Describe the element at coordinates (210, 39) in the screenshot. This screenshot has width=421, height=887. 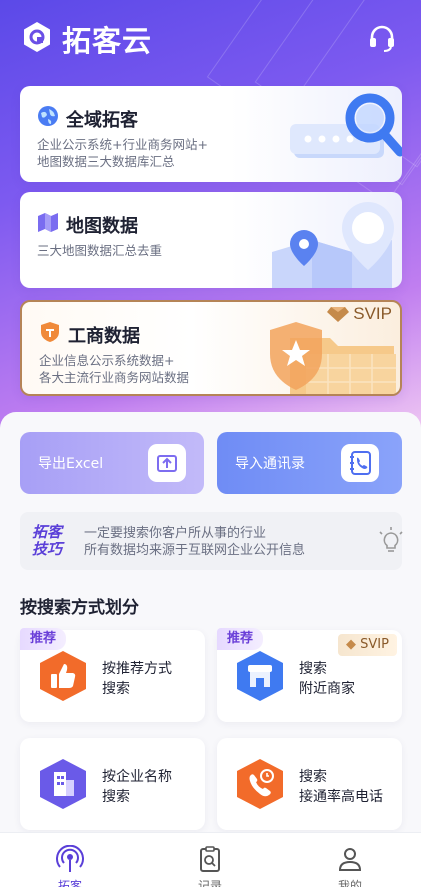
I see `top-bar: 拓客云` at that location.